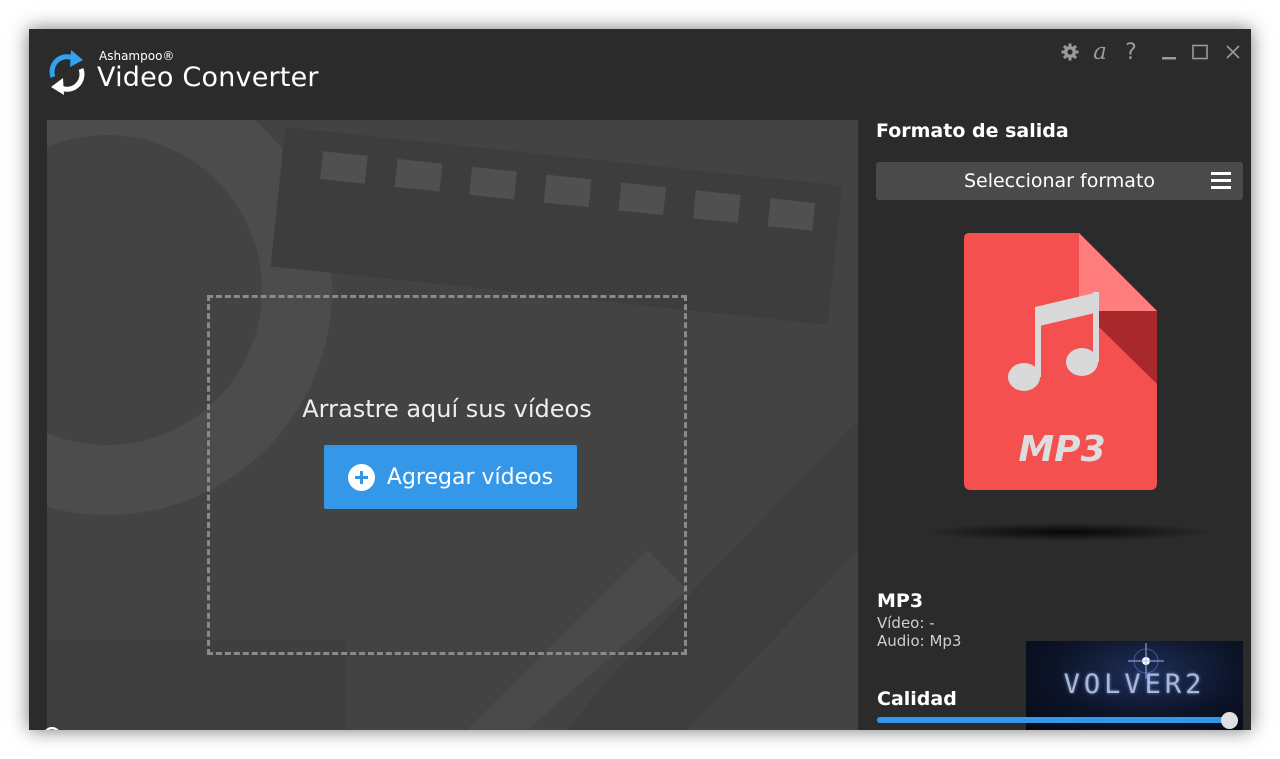  I want to click on quality-slider-thumb, so click(1229, 720).